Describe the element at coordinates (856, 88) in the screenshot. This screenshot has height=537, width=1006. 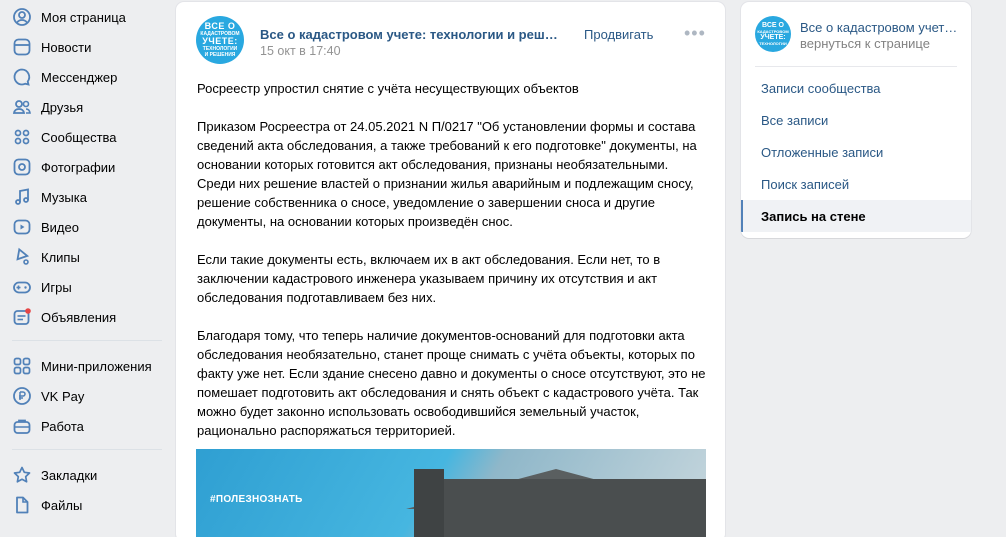
I see `link-community-posts: Записи сообщества` at that location.